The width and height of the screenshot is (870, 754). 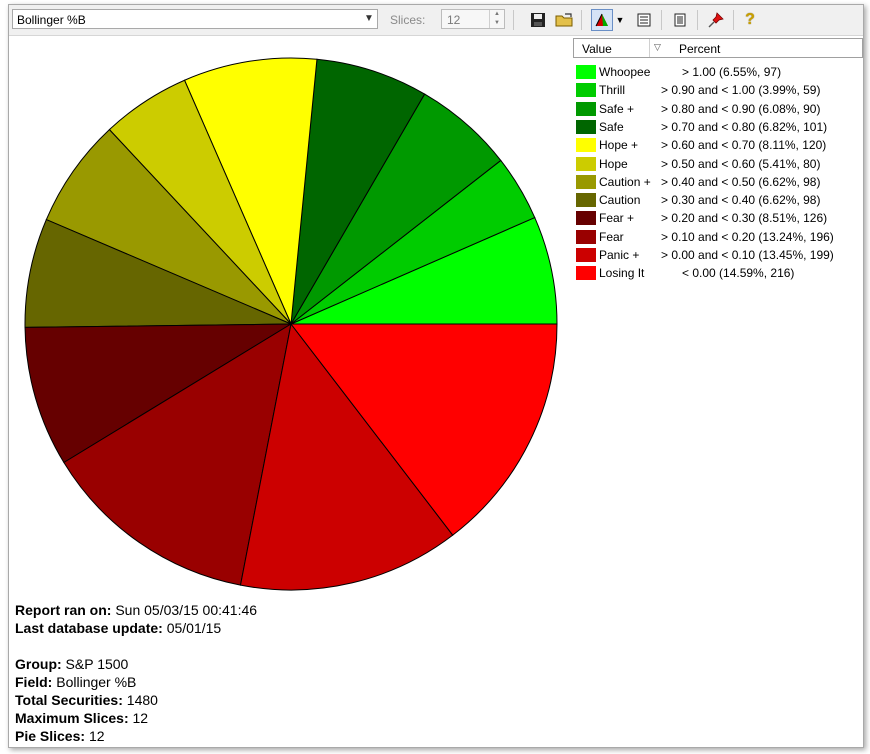 What do you see at coordinates (744, 126) in the screenshot?
I see `legend-item-range: > 0.70 and < 0.80 (6.82%, 101)` at bounding box center [744, 126].